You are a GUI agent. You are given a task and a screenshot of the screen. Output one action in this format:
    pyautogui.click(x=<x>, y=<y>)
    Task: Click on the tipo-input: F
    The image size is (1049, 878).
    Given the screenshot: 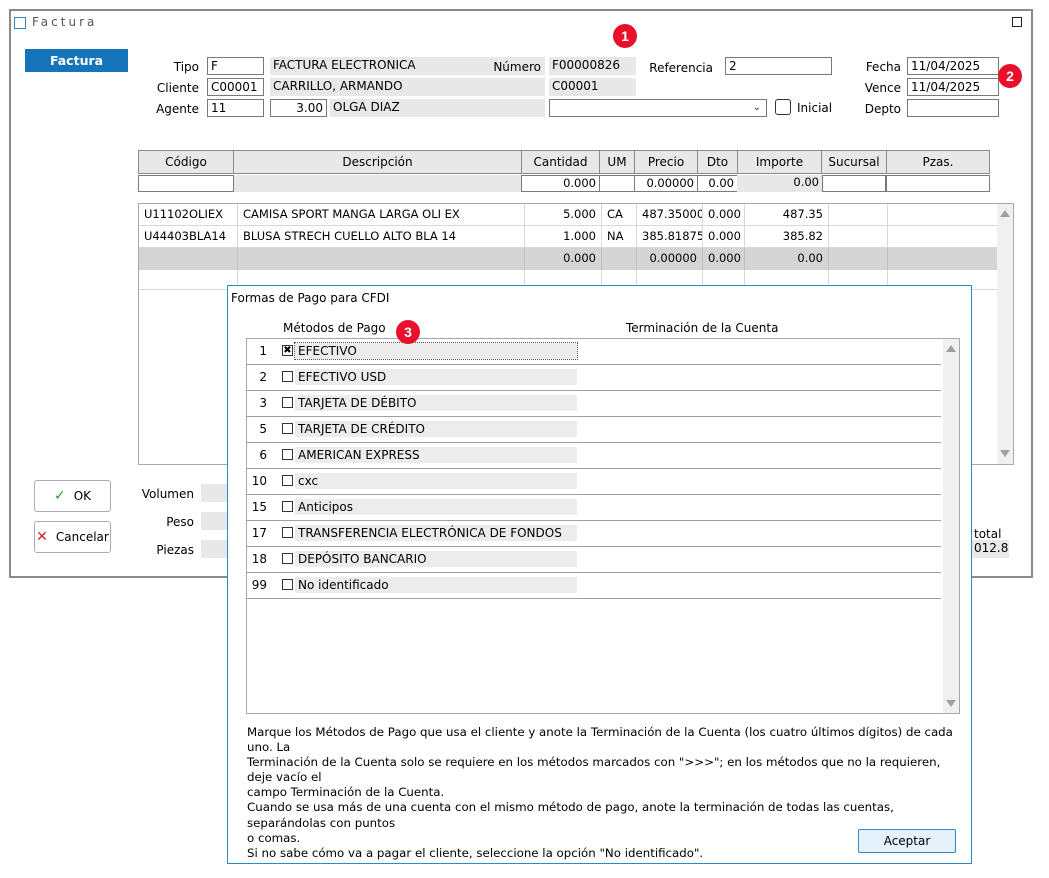 What is the action you would take?
    pyautogui.click(x=235, y=66)
    